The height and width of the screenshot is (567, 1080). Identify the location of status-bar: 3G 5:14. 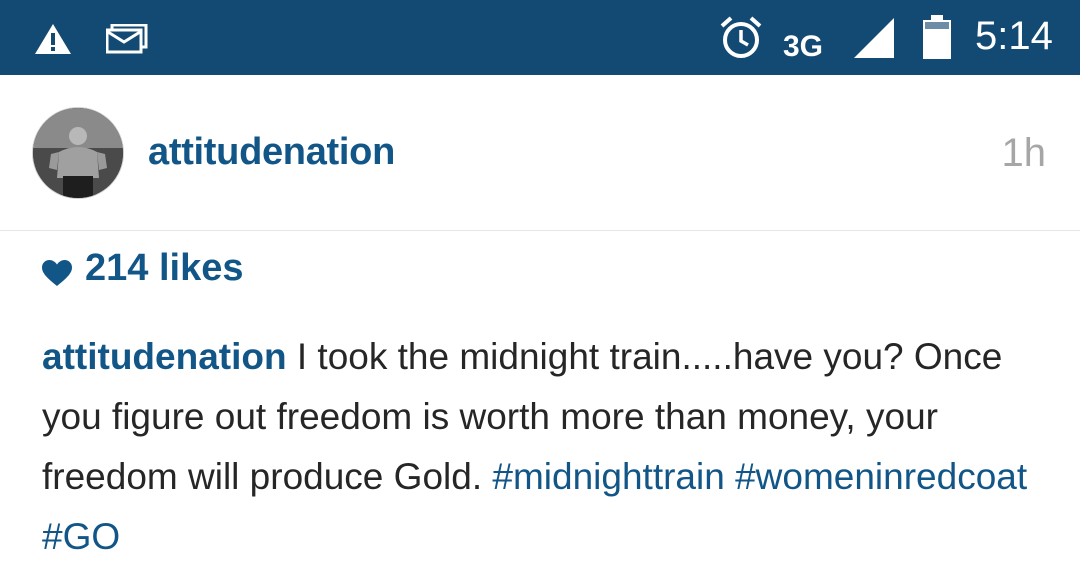
(540, 37).